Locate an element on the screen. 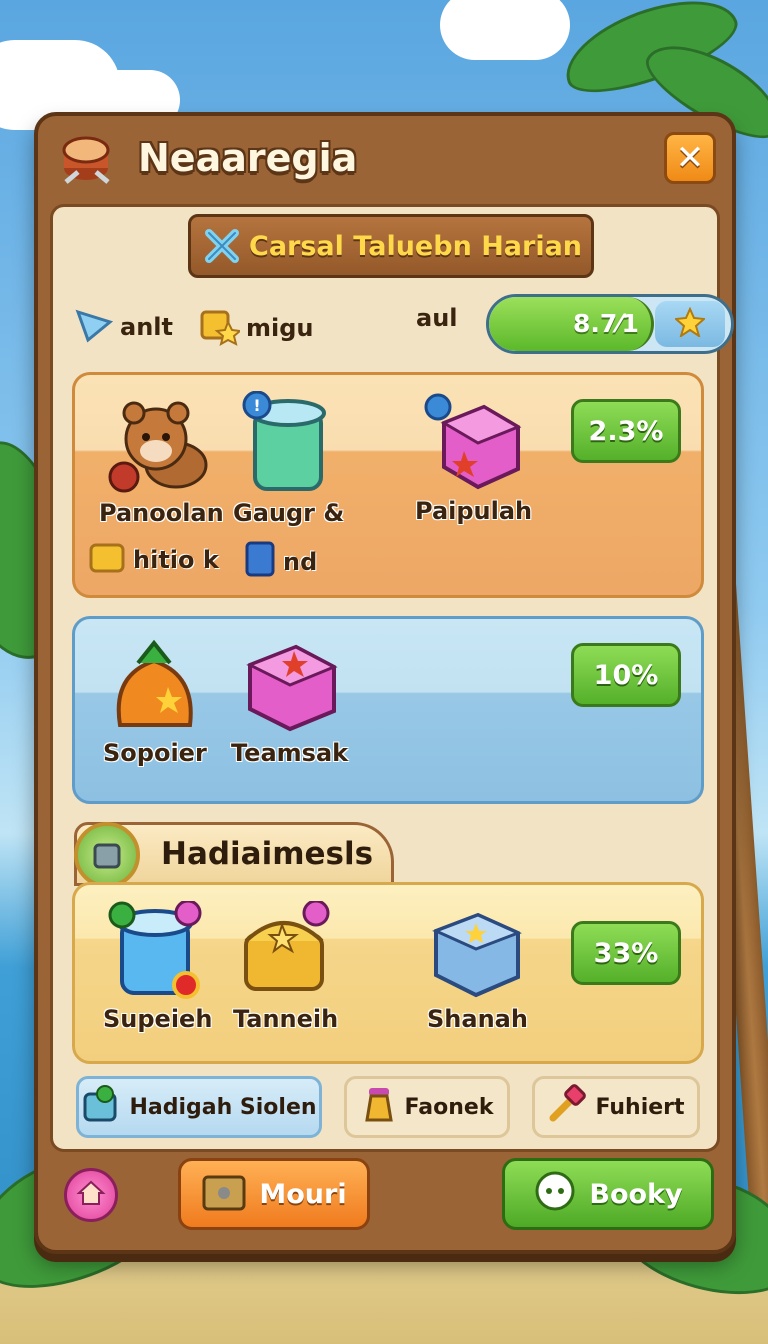  reward-item-label: Paipulah is located at coordinates (474, 511).